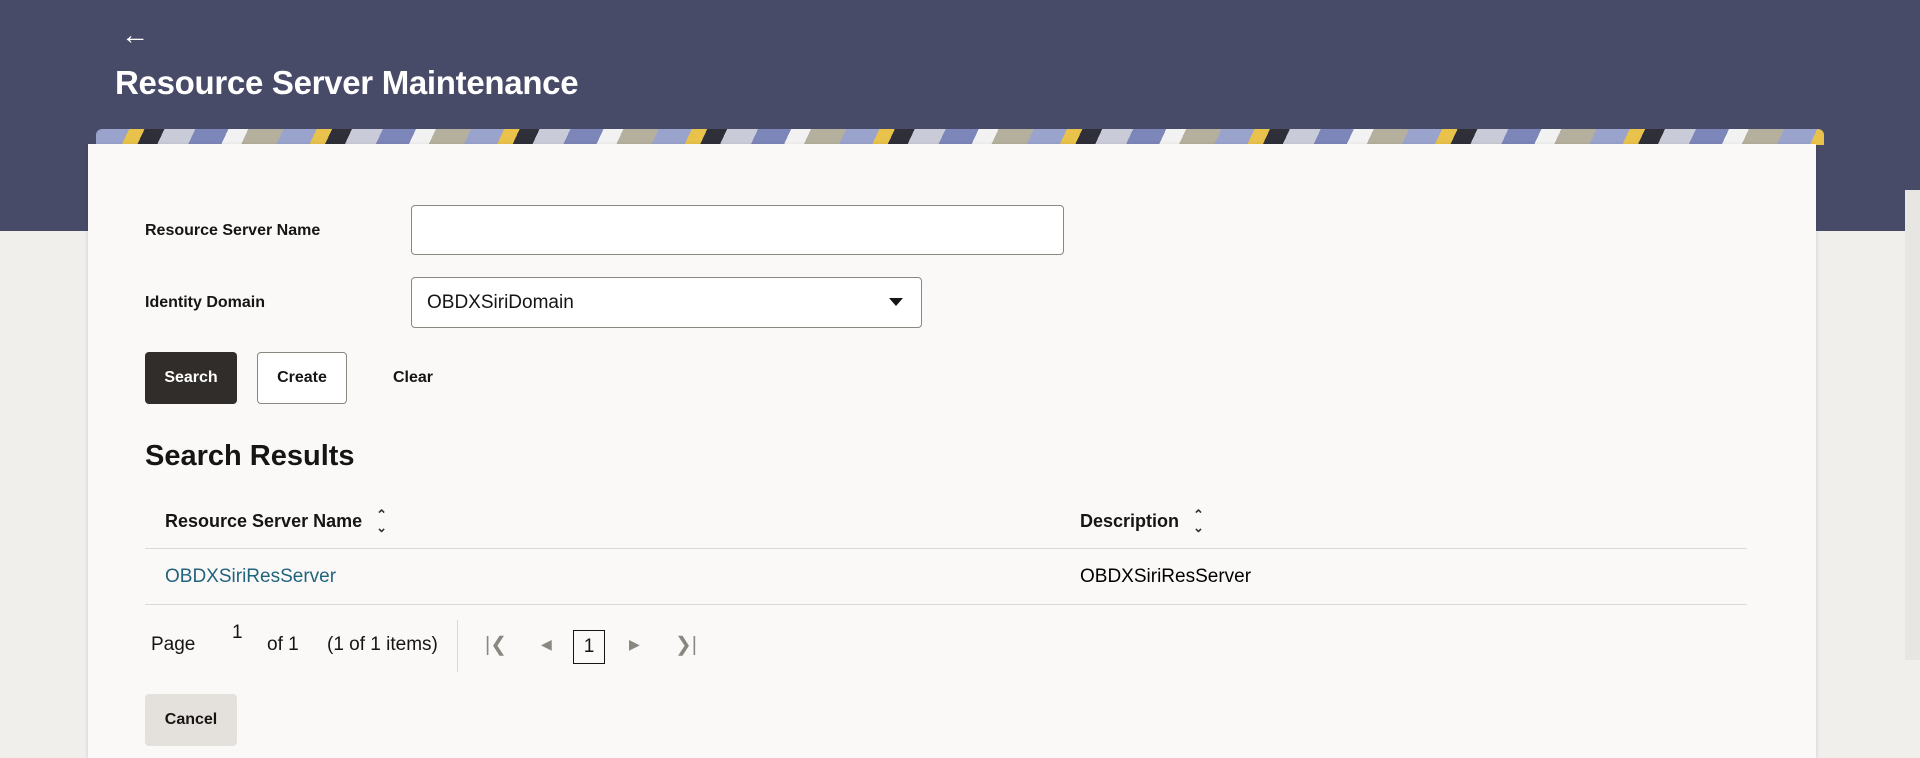 This screenshot has width=1920, height=758. I want to click on chevron-down-icon, so click(896, 302).